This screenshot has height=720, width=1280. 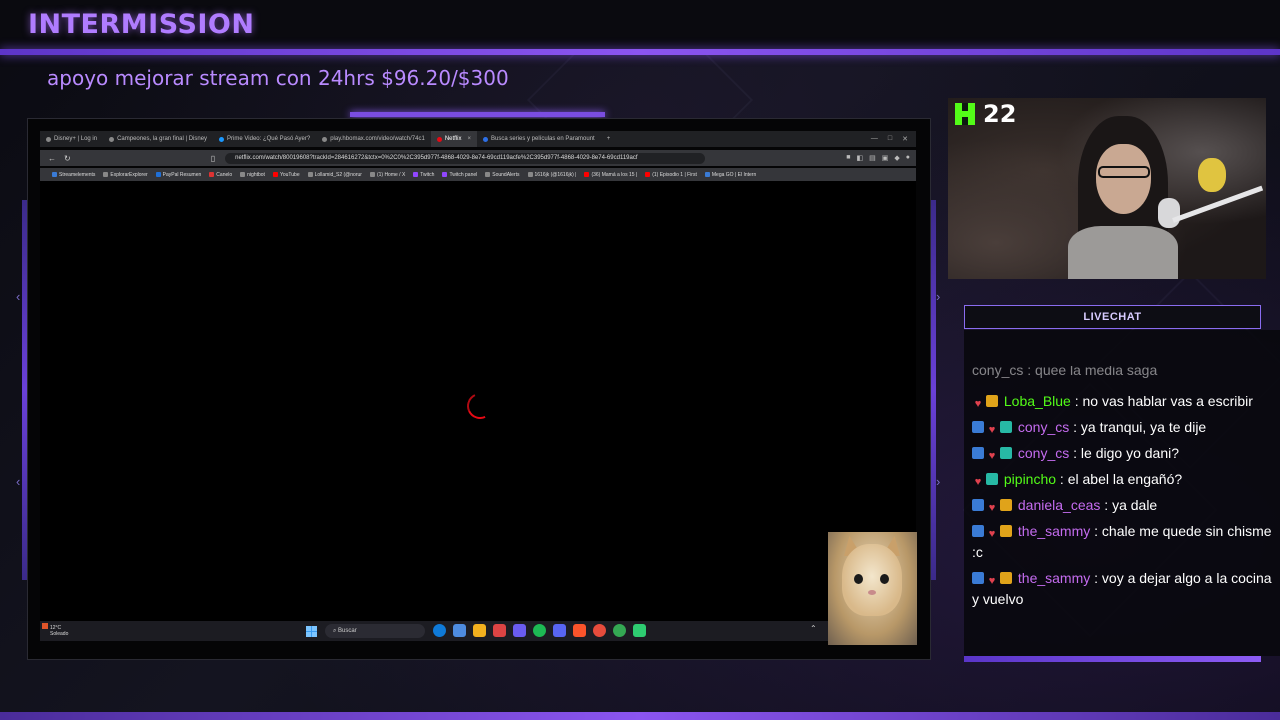 I want to click on bookmark-item: (1) Home / X, so click(x=387, y=175).